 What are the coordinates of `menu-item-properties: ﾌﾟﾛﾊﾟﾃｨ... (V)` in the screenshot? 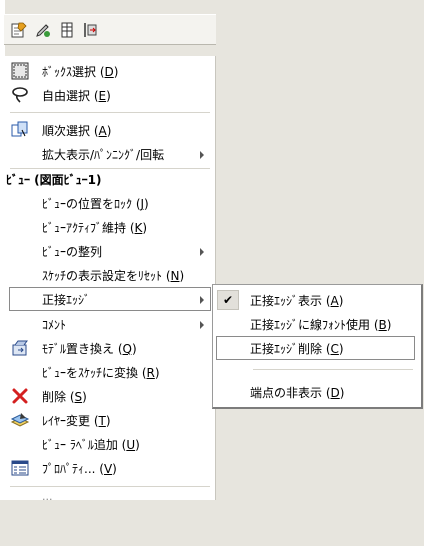 It's located at (109, 468).